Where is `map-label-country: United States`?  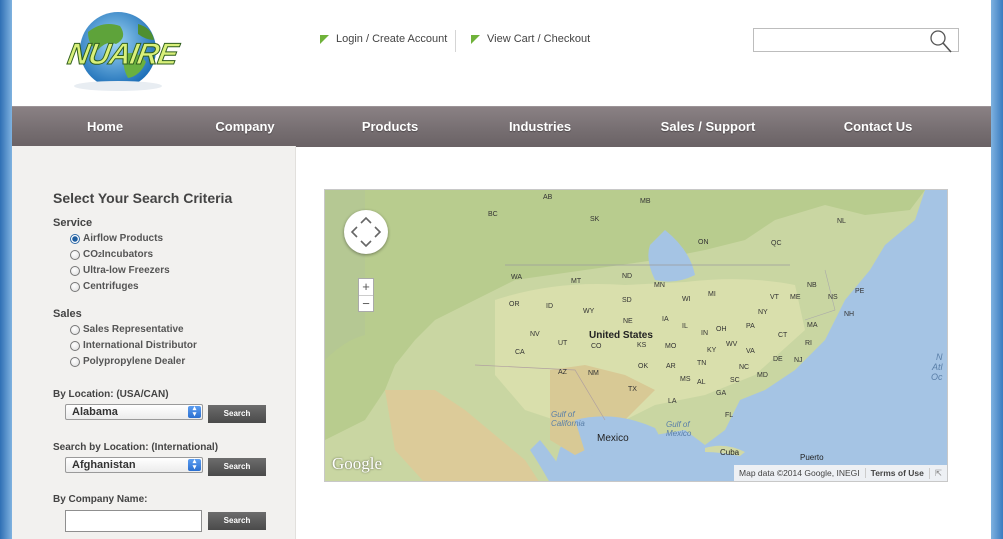 map-label-country: United States is located at coordinates (621, 335).